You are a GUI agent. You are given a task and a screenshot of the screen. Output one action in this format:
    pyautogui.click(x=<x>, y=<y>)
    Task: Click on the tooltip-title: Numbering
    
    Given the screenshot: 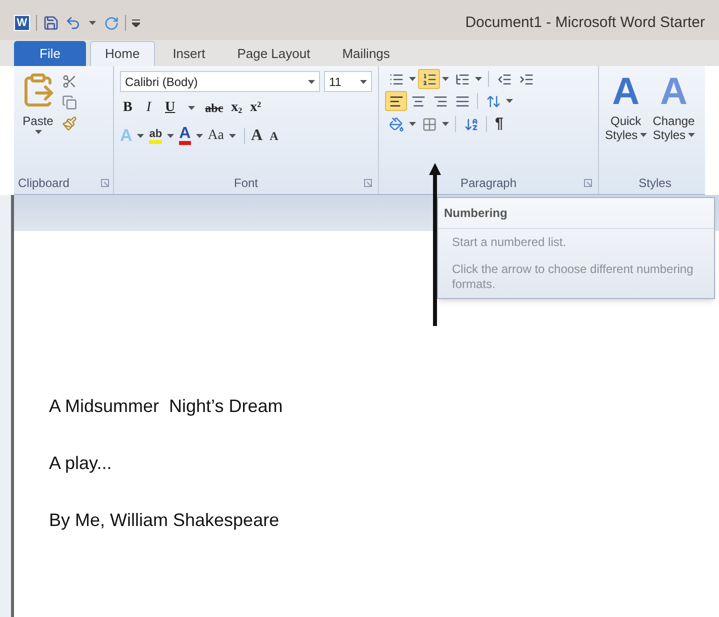 What is the action you would take?
    pyautogui.click(x=576, y=213)
    